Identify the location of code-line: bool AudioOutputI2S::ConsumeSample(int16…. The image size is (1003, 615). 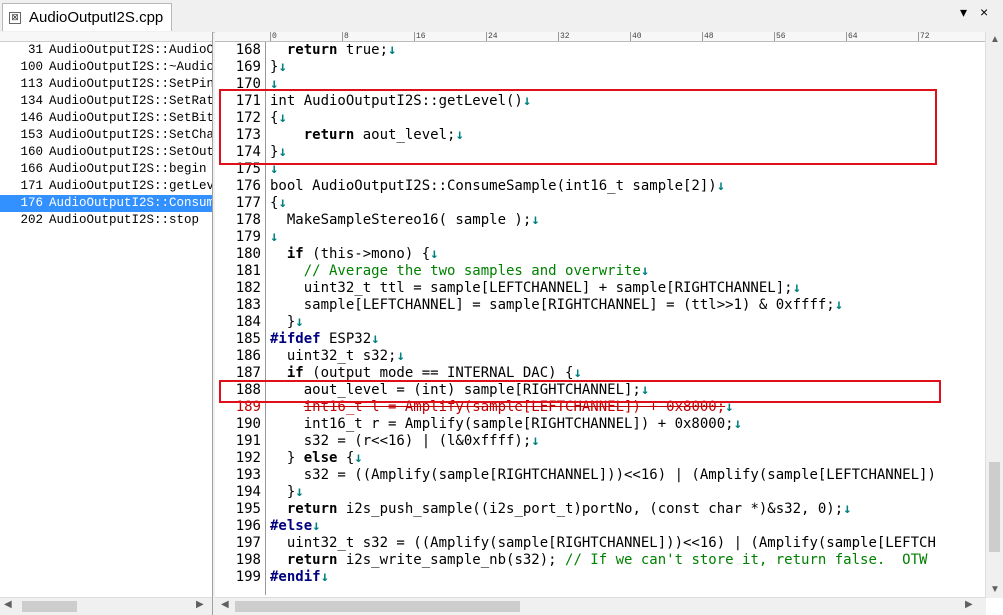
(497, 186).